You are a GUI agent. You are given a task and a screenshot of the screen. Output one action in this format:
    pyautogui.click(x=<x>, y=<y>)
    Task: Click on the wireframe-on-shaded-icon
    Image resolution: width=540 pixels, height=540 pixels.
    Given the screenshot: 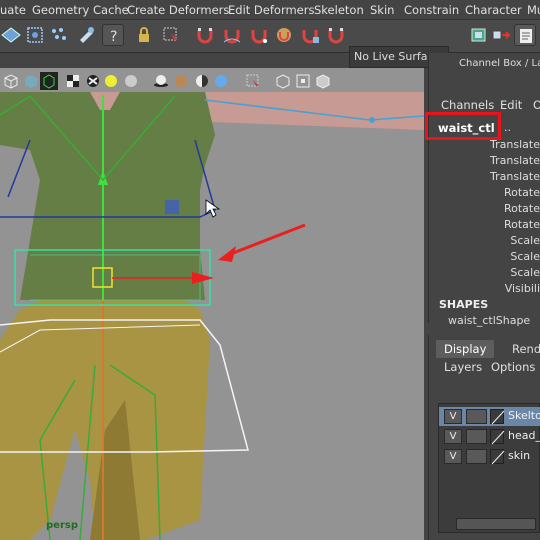 What is the action you would take?
    pyautogui.click(x=49, y=81)
    